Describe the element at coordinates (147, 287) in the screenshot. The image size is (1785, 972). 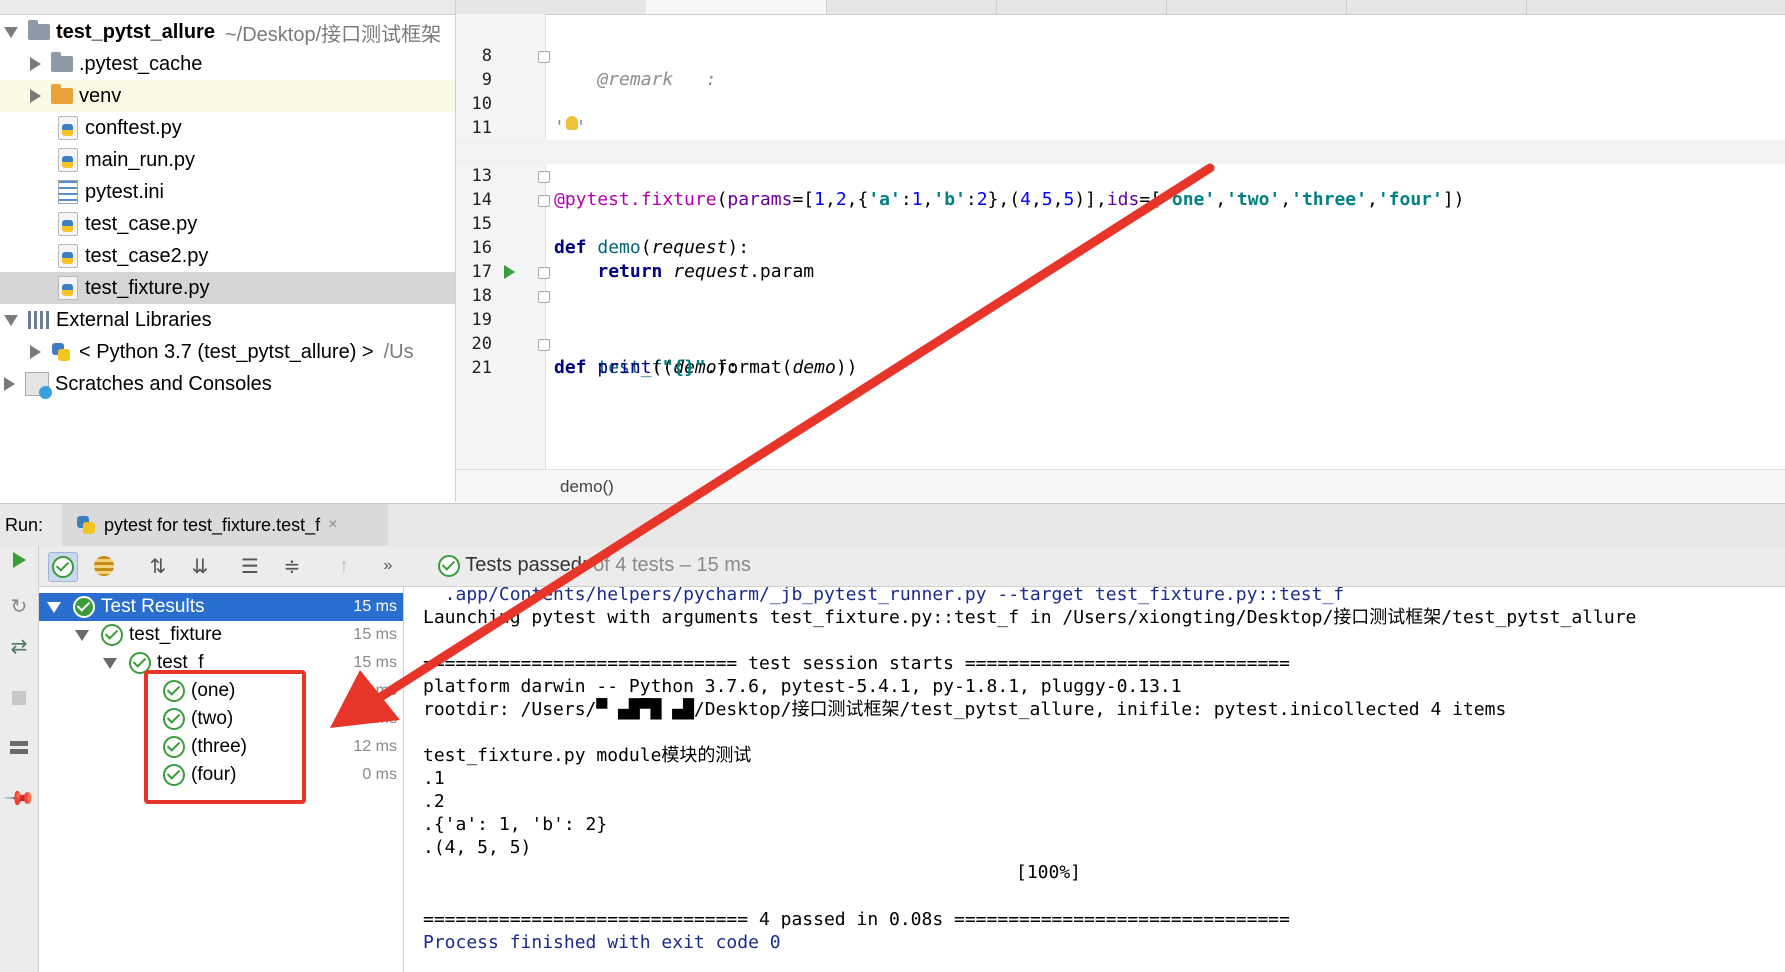
I see `tree-item-label: test_fixture.py` at that location.